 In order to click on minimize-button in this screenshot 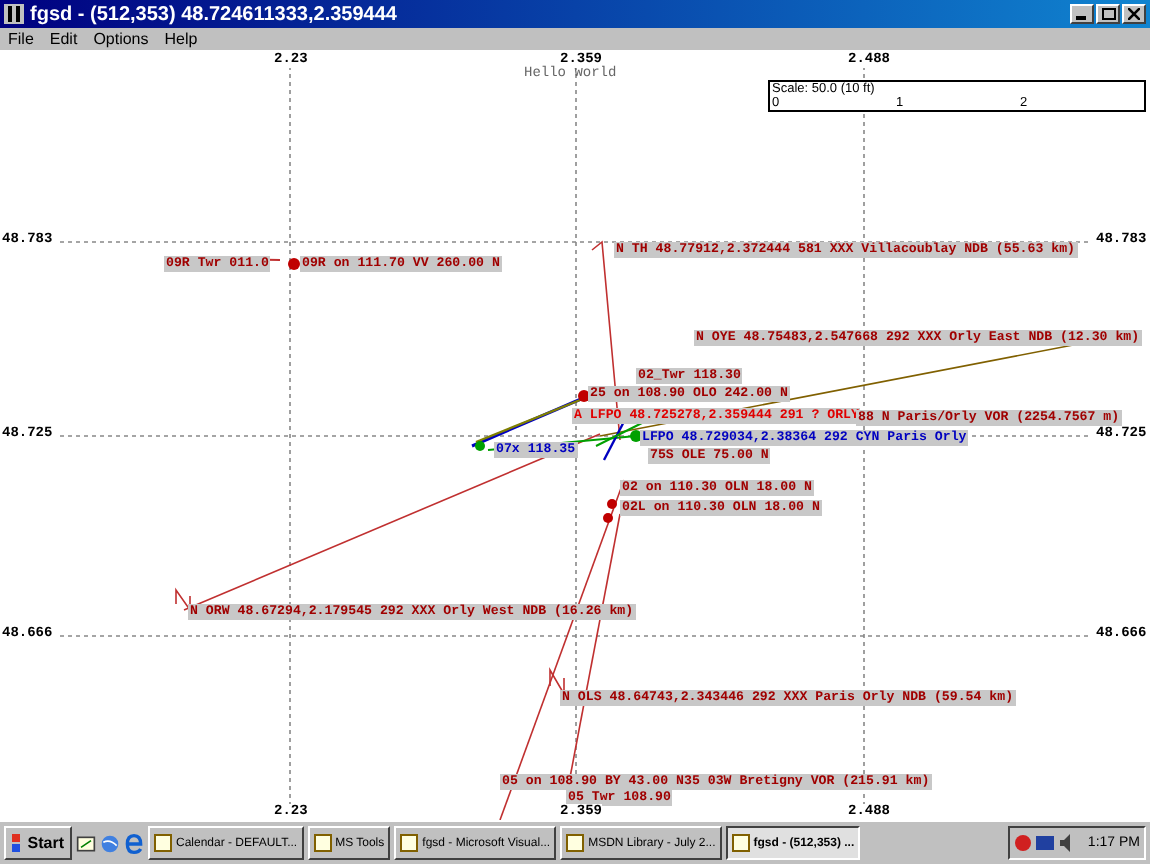, I will do `click(1082, 14)`.